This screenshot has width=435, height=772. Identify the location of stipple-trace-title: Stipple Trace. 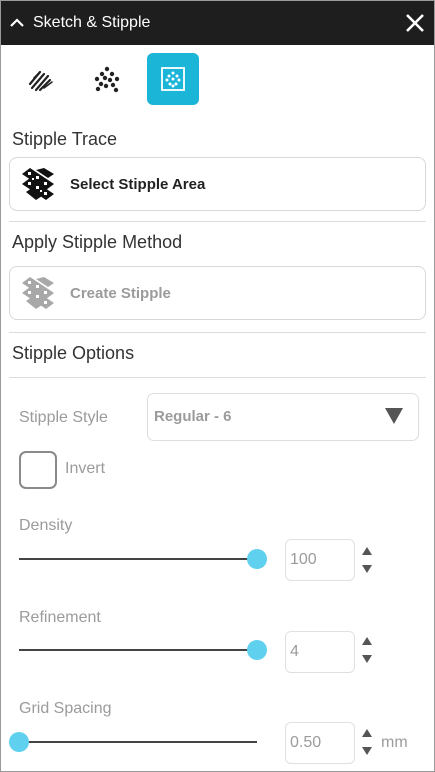
(65, 139).